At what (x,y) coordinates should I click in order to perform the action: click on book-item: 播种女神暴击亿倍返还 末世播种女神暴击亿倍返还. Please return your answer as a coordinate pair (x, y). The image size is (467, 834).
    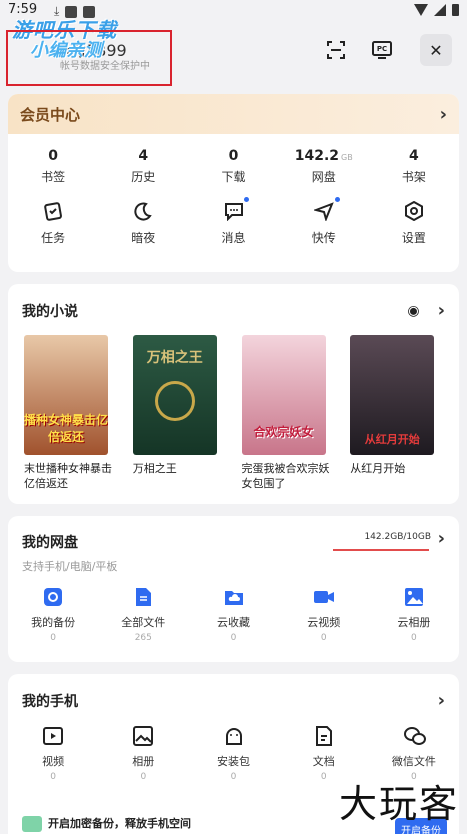
    Looking at the image, I should click on (70, 413).